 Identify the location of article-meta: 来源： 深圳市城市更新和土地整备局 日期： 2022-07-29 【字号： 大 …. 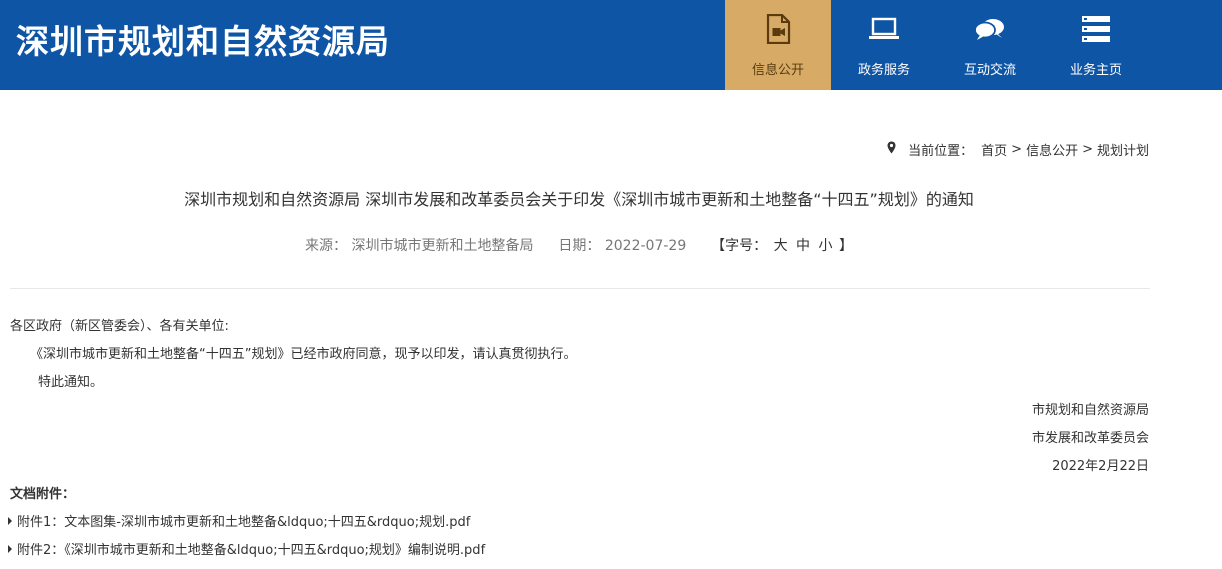
(579, 245).